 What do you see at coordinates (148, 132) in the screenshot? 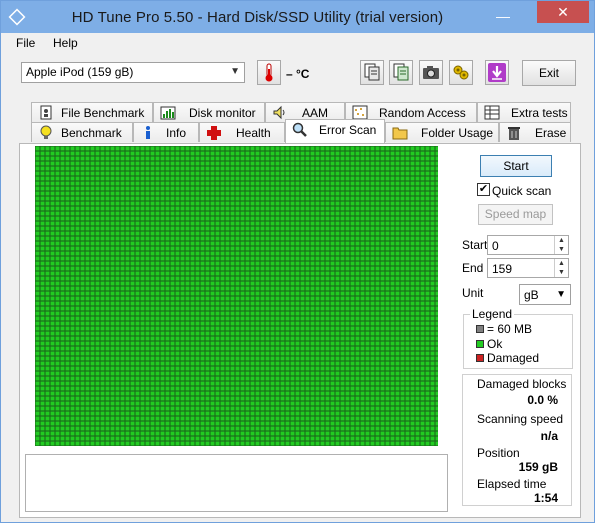
I see `info-icon` at bounding box center [148, 132].